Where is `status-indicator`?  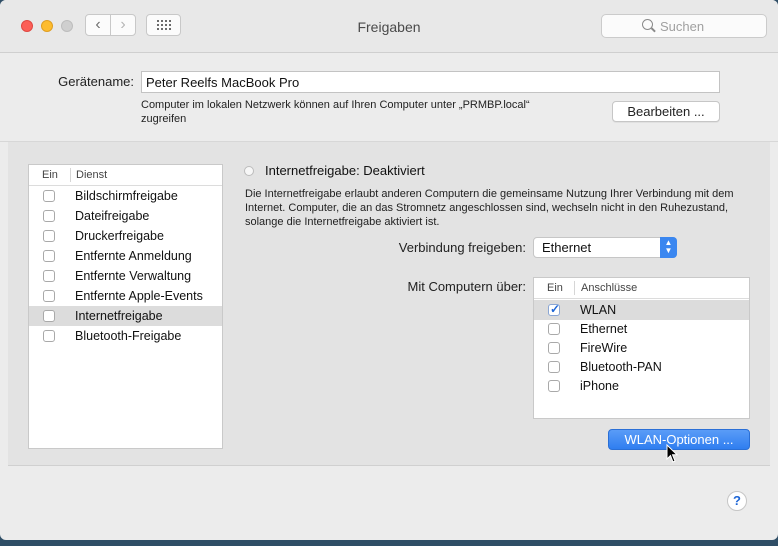
status-indicator is located at coordinates (249, 171).